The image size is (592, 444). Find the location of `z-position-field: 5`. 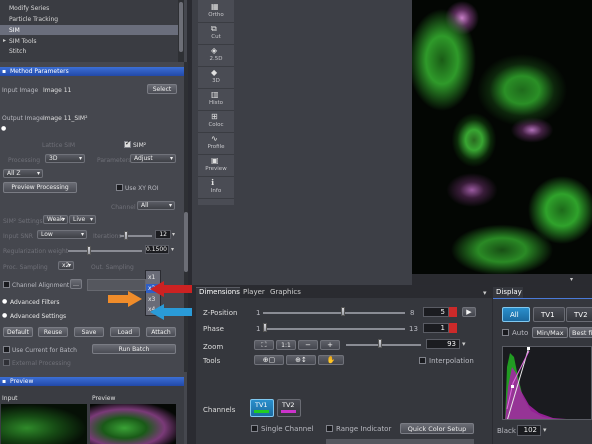

z-position-field: 5 is located at coordinates (436, 312).